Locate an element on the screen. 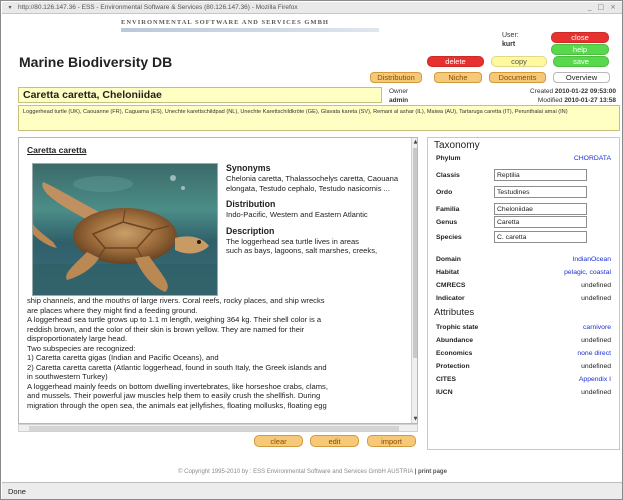  phylum-value: CHORDATA is located at coordinates (592, 158).